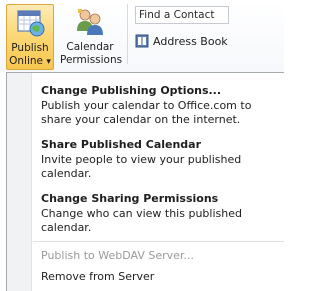 The image size is (320, 291). What do you see at coordinates (127, 34) in the screenshot?
I see `group-separator` at bounding box center [127, 34].